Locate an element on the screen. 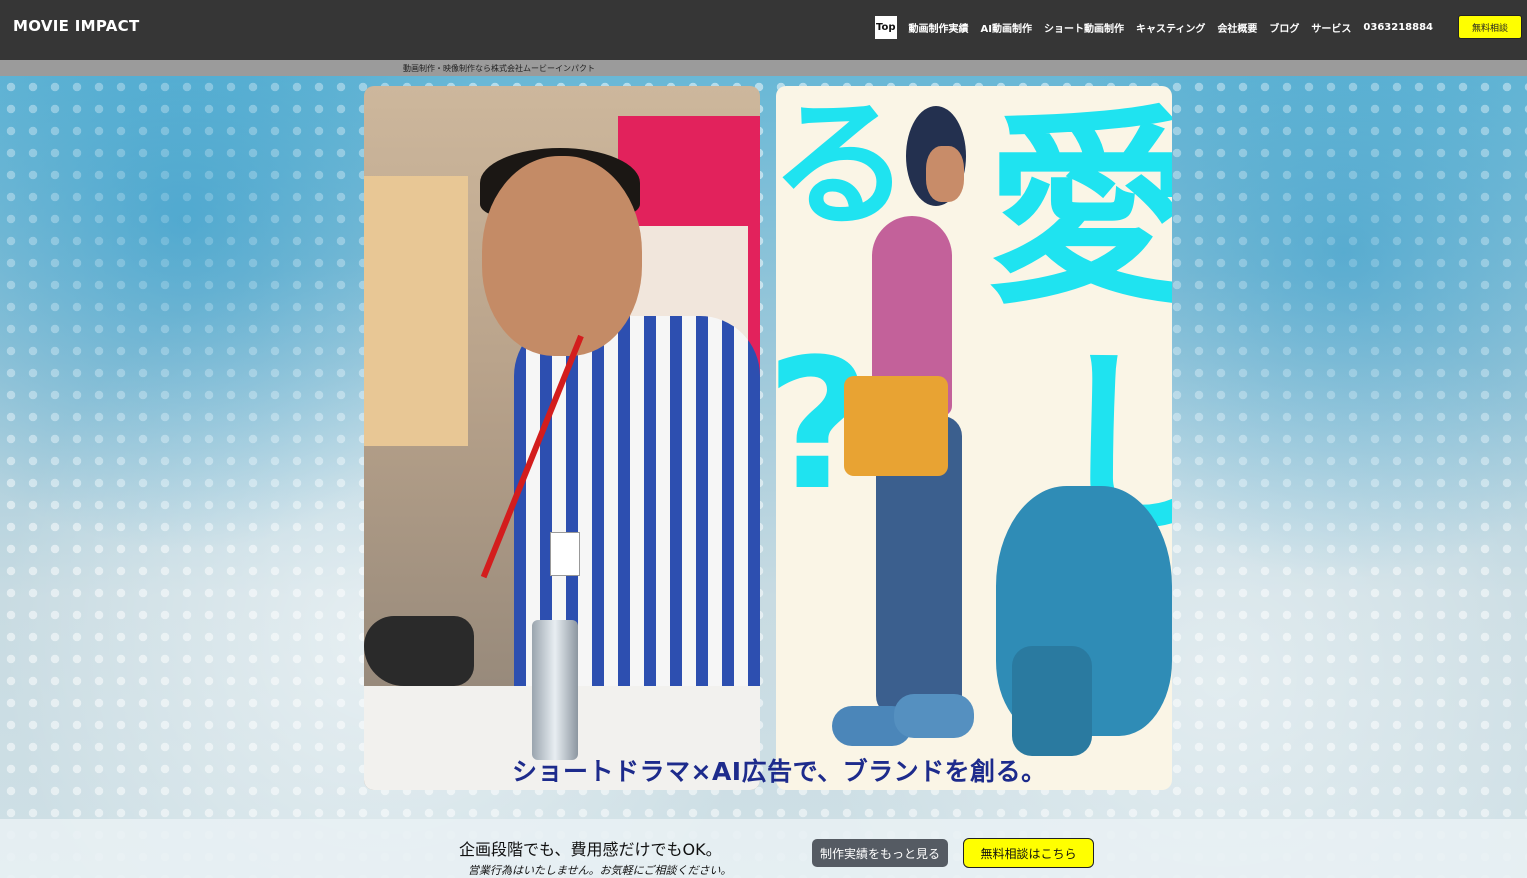 The width and height of the screenshot is (1527, 878). glyph-ai: 愛 is located at coordinates (1079, 210).